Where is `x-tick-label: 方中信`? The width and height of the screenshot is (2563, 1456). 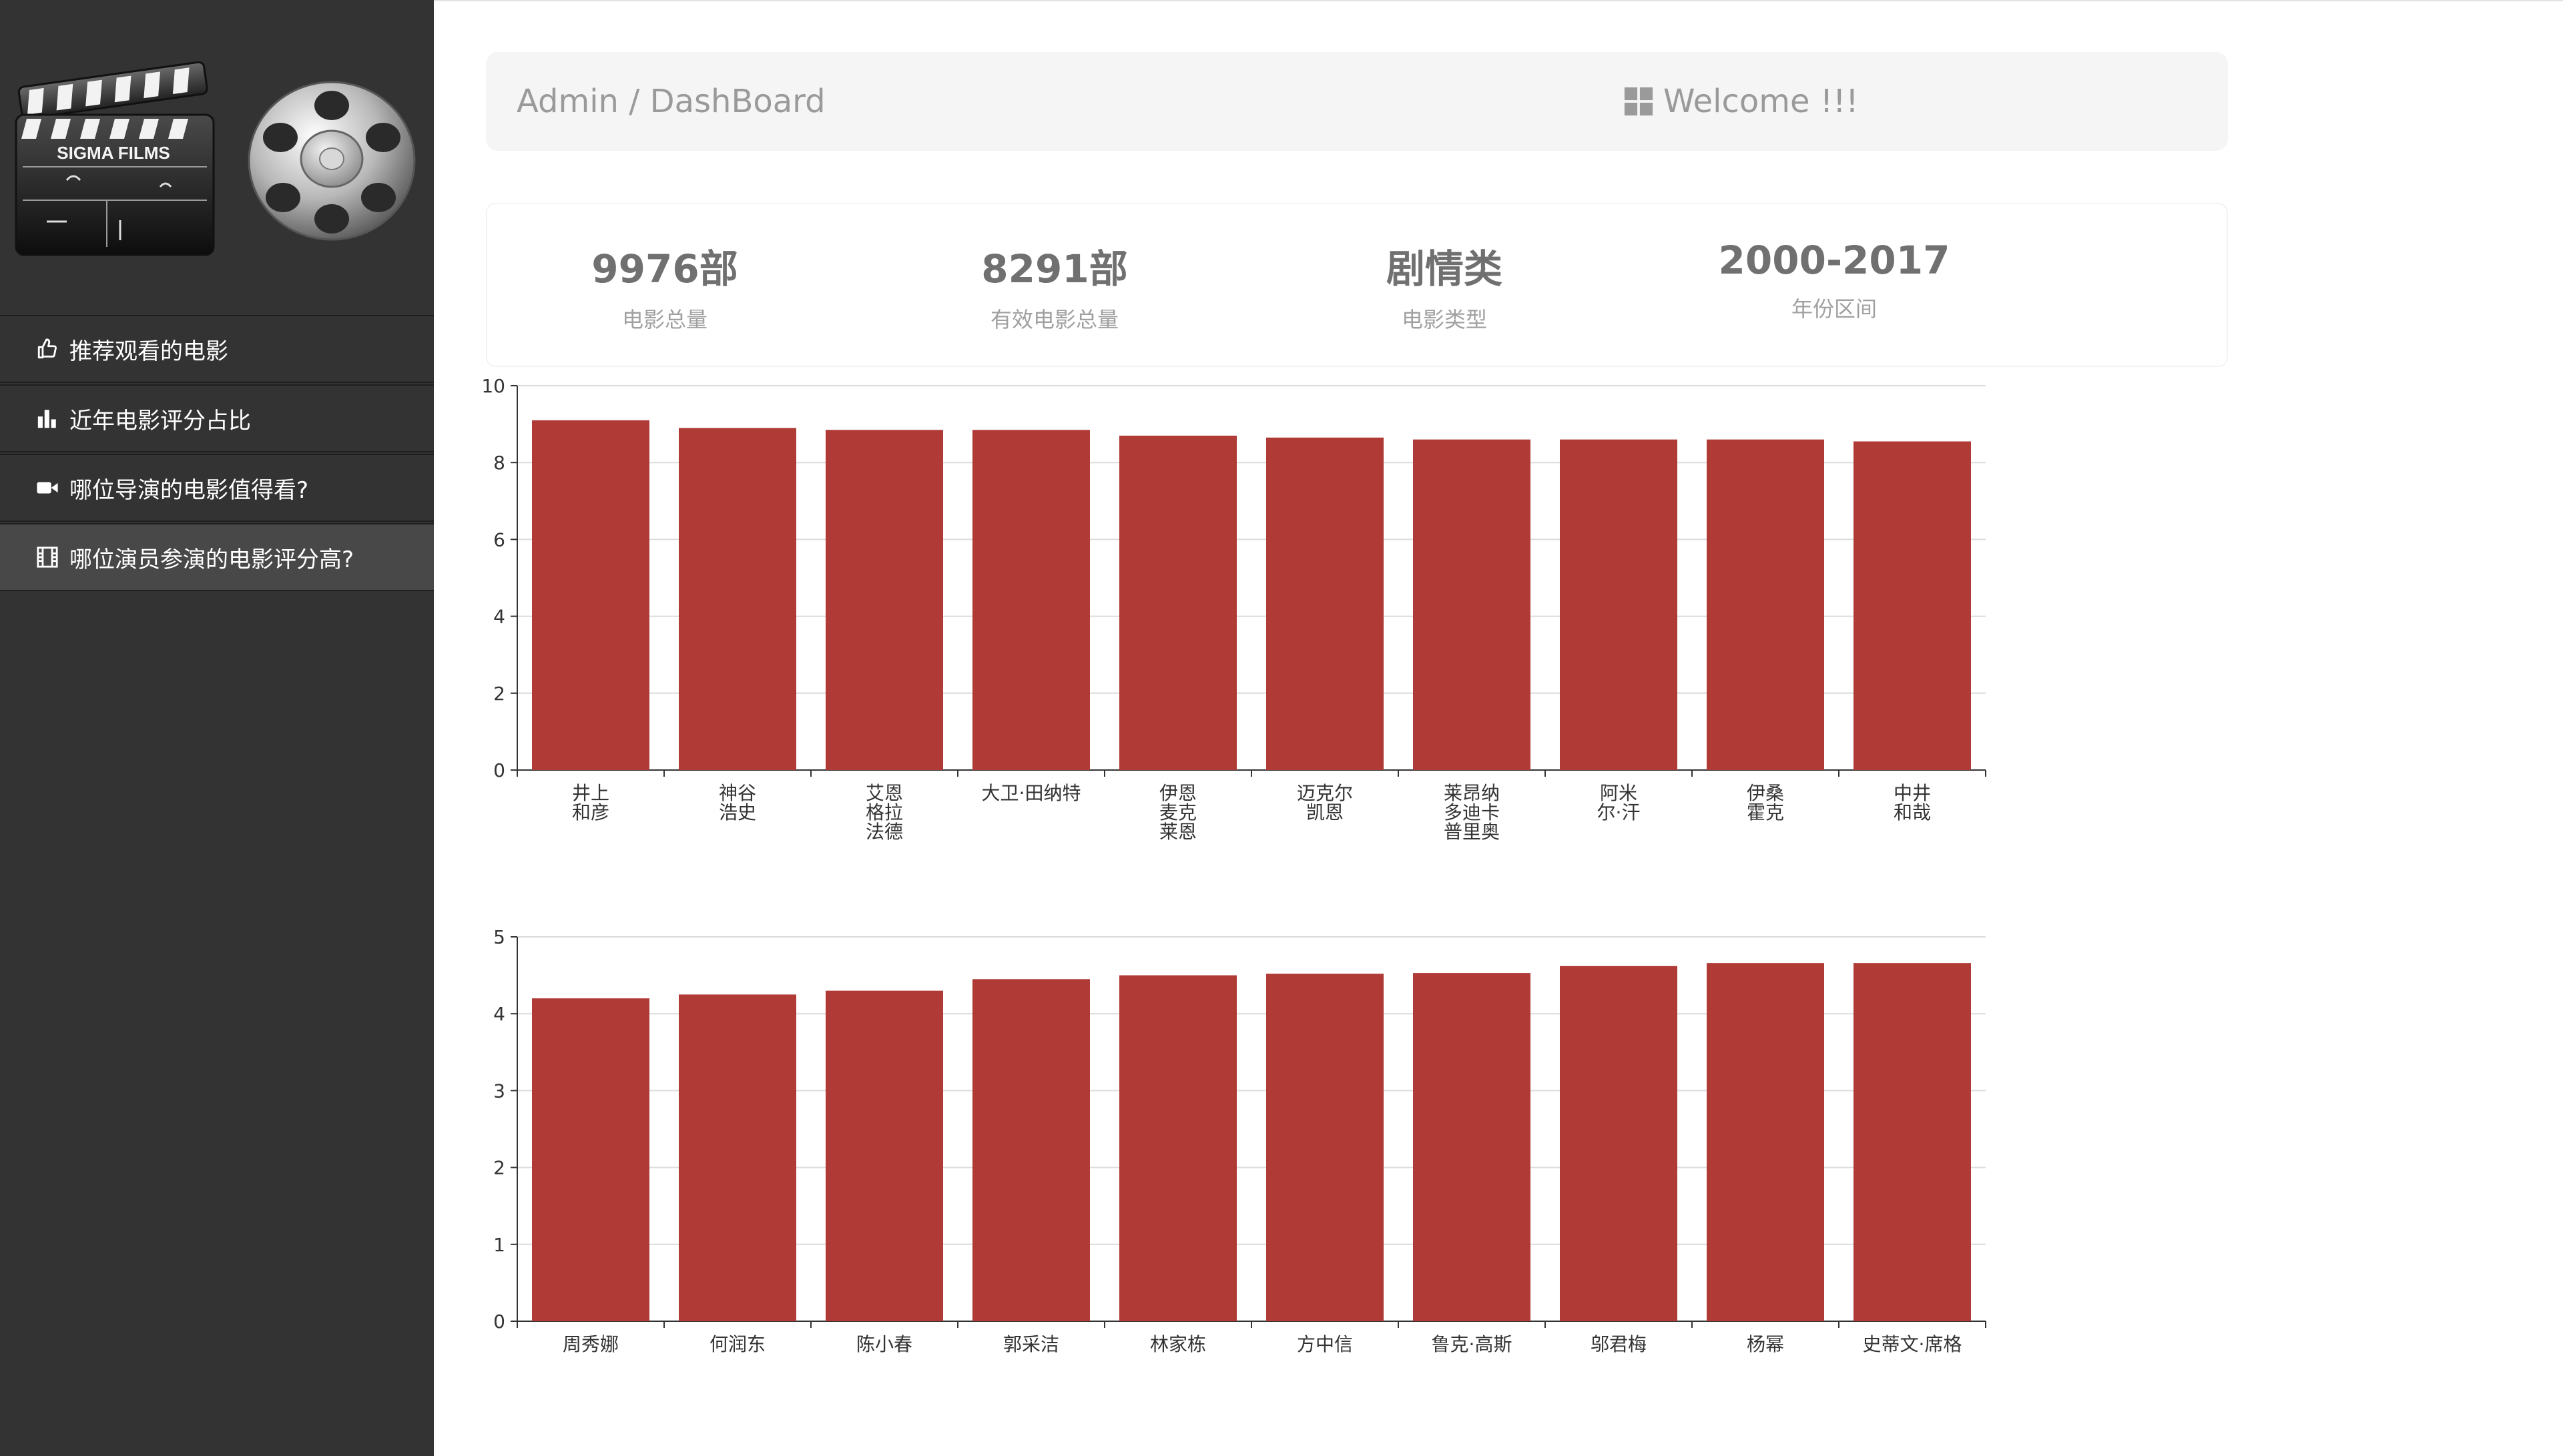
x-tick-label: 方中信 is located at coordinates (1325, 1344).